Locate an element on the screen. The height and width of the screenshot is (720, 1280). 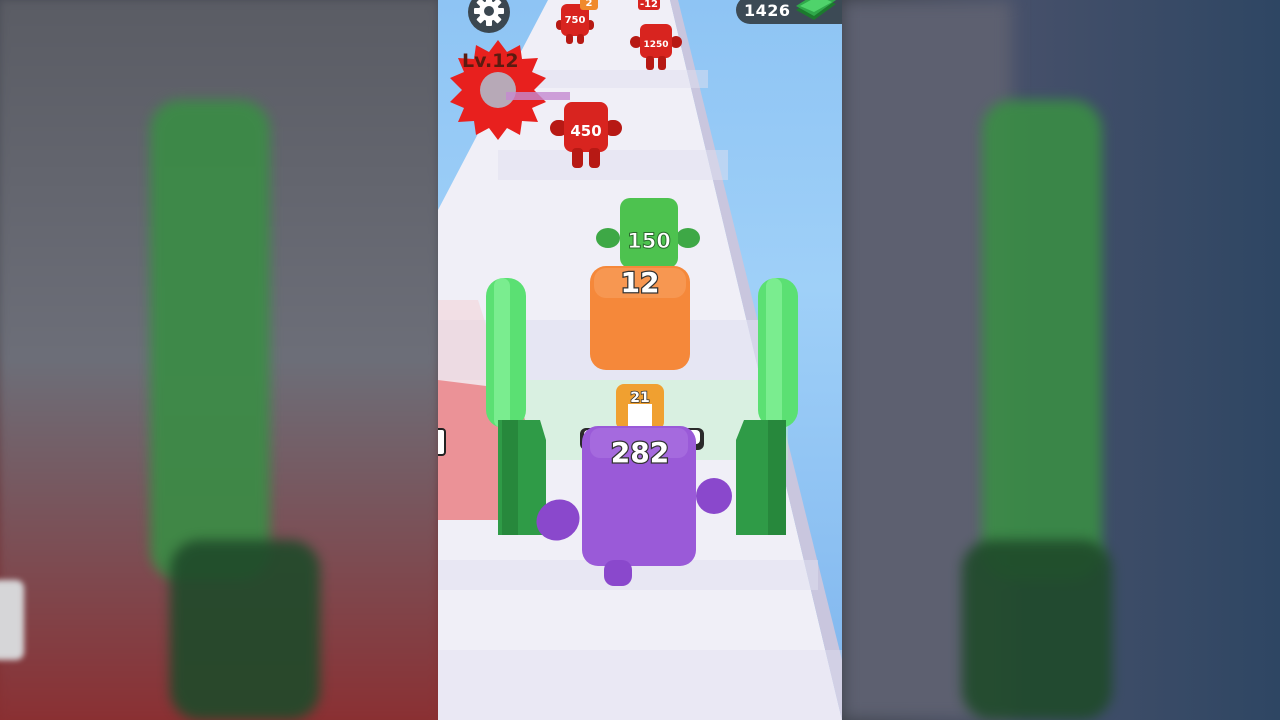
enemy-2-value: 2 is located at coordinates (589, 4).